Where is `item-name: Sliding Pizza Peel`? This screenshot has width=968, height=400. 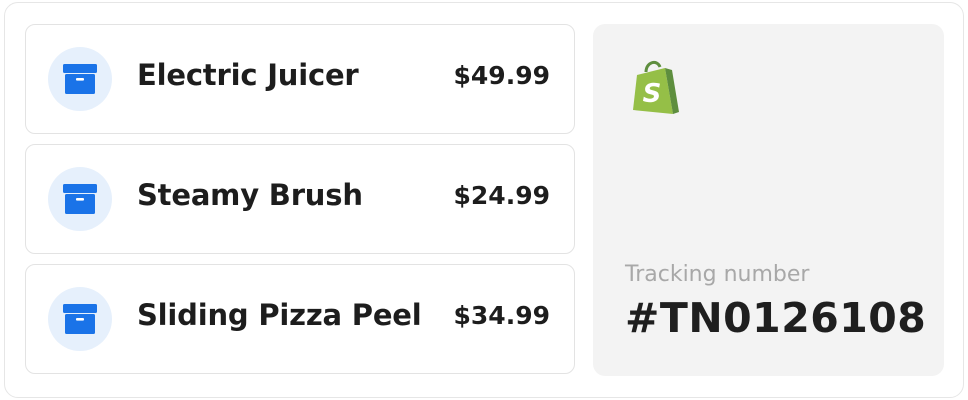 item-name: Sliding Pizza Peel is located at coordinates (279, 315).